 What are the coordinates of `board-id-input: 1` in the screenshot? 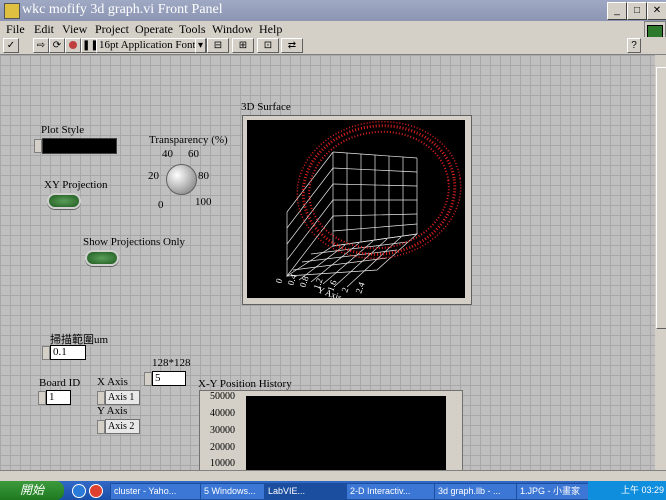 It's located at (58, 397).